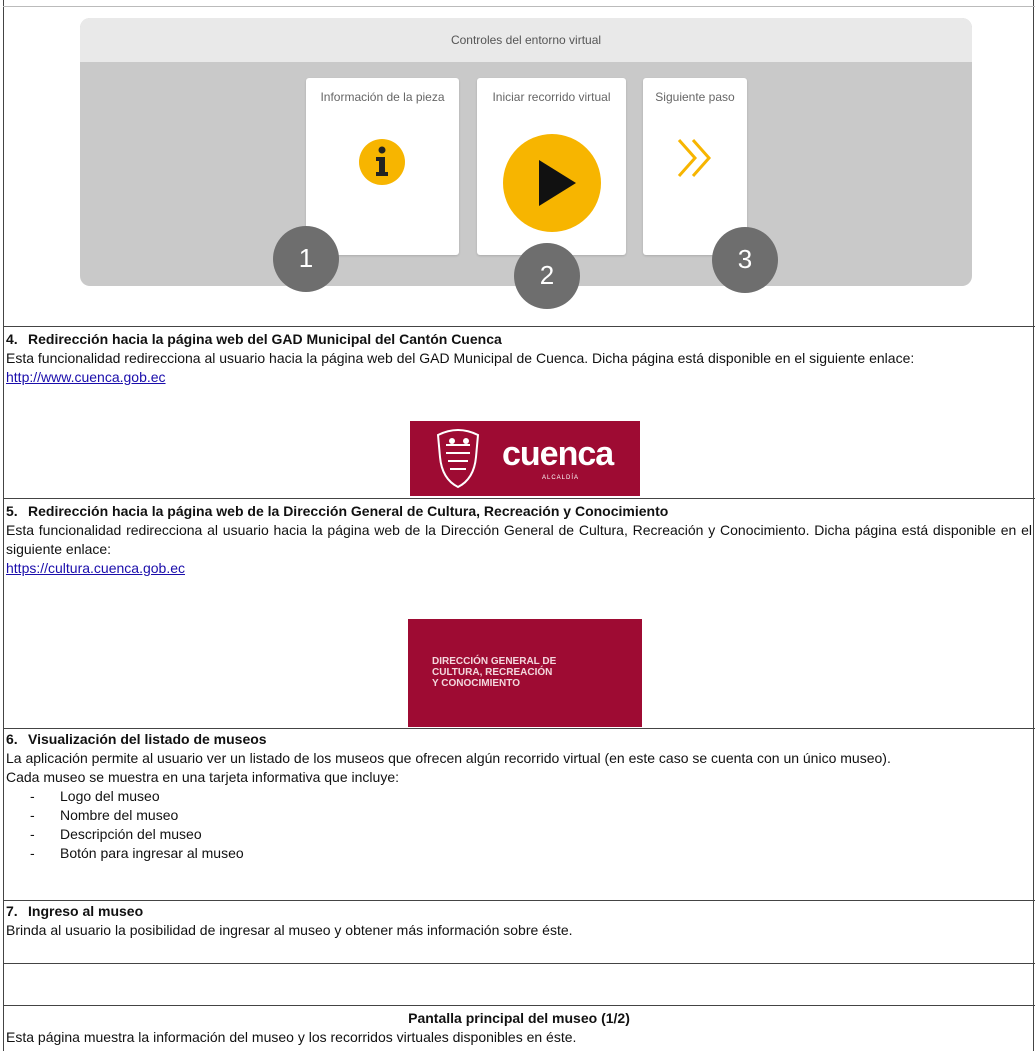 This screenshot has height=1051, width=1035. What do you see at coordinates (12, 911) in the screenshot?
I see `section-number: 7.` at bounding box center [12, 911].